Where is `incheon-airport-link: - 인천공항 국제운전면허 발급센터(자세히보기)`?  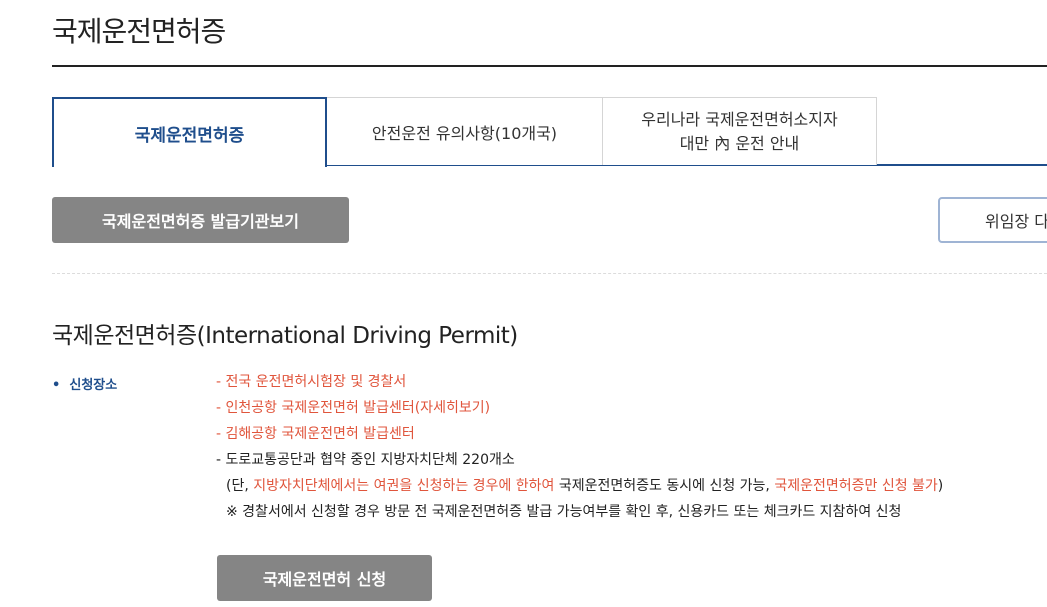 incheon-airport-link: - 인천공항 국제운전면허 발급센터(자세히보기) is located at coordinates (579, 412).